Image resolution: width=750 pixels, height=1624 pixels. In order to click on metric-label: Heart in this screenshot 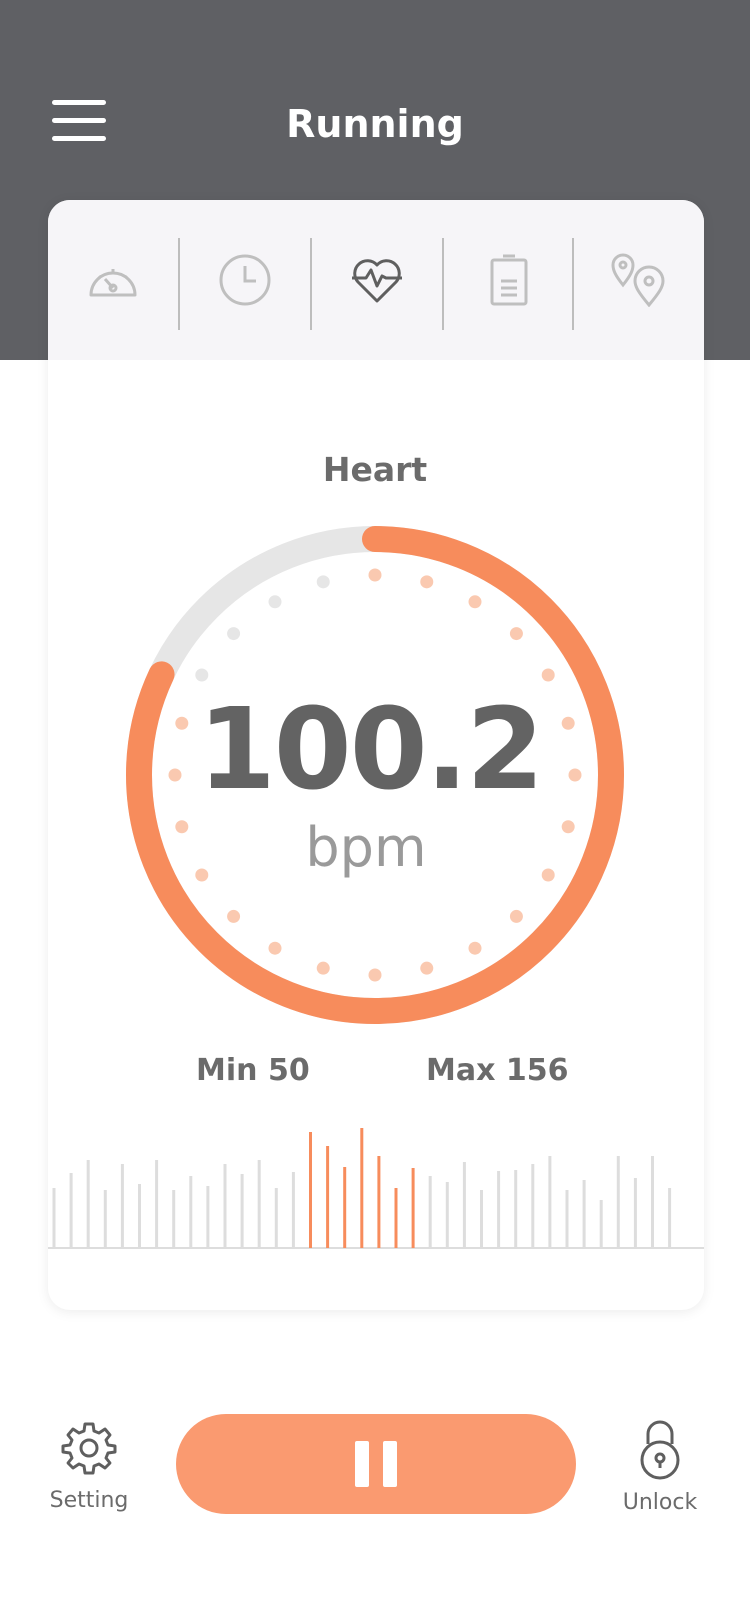, I will do `click(375, 469)`.